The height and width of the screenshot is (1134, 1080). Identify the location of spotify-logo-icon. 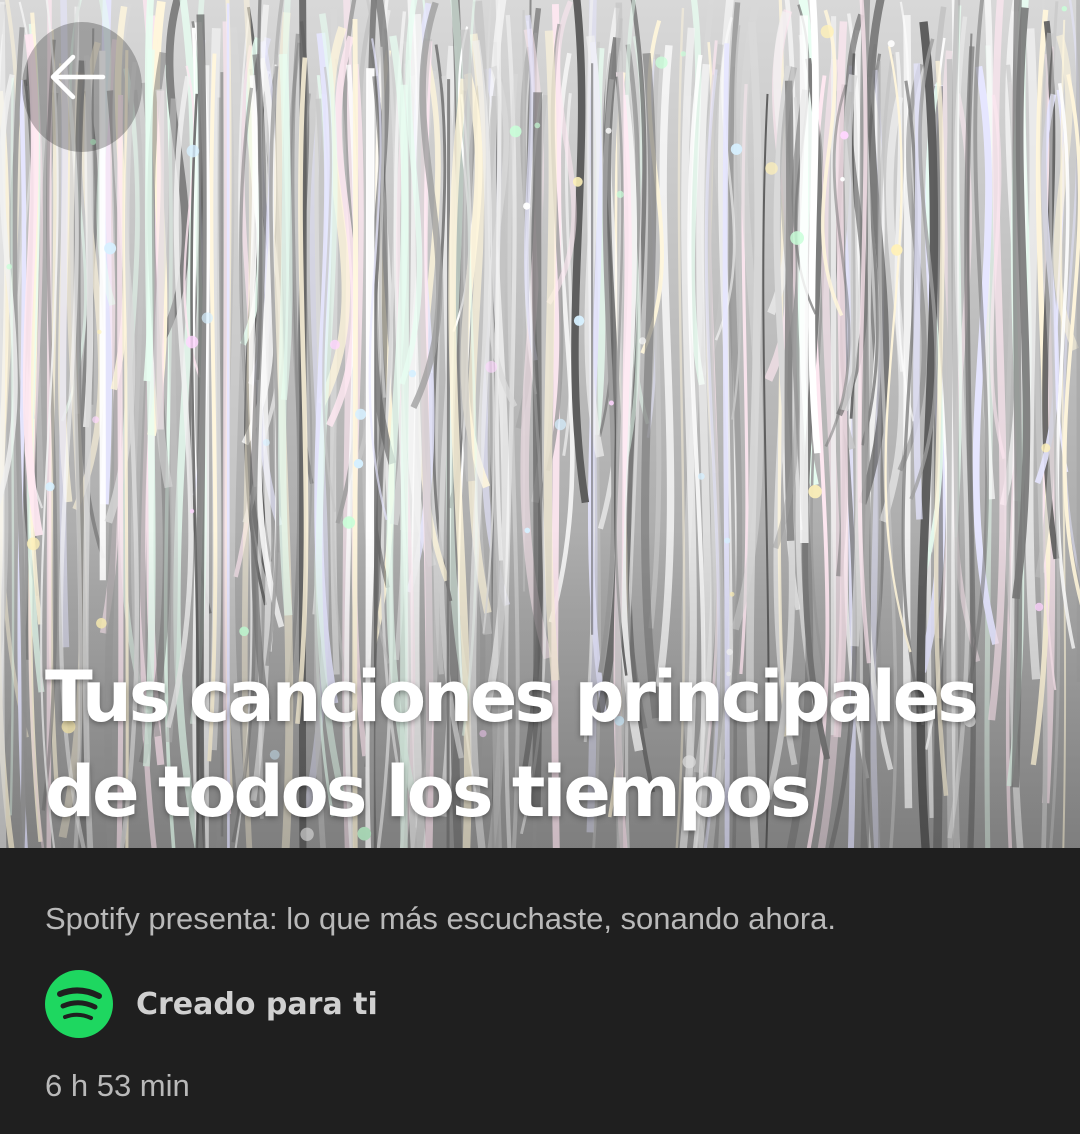
(79, 1004).